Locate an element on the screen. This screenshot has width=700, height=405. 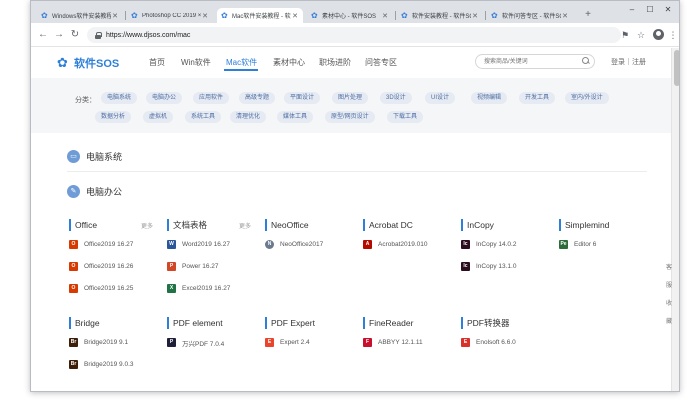
nav-qa: 问答专区 is located at coordinates (381, 62).